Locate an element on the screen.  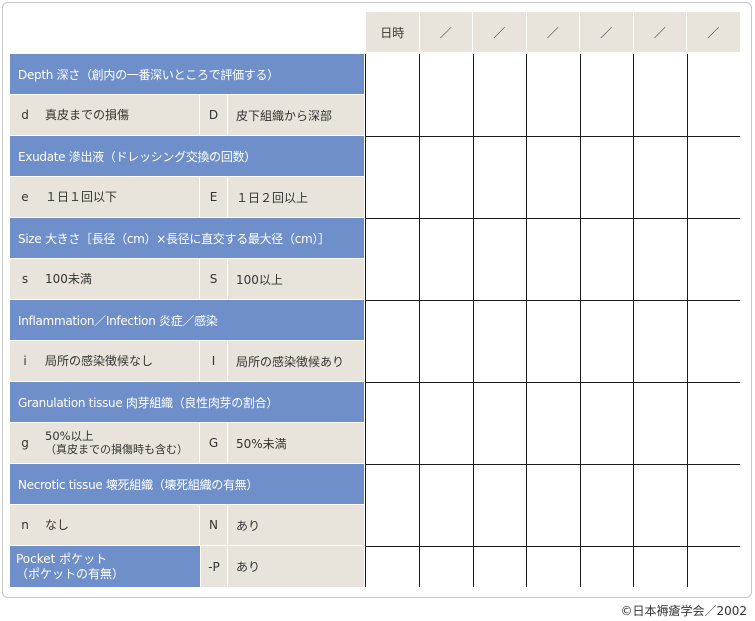
date-slot-4: ／ is located at coordinates (606, 32).